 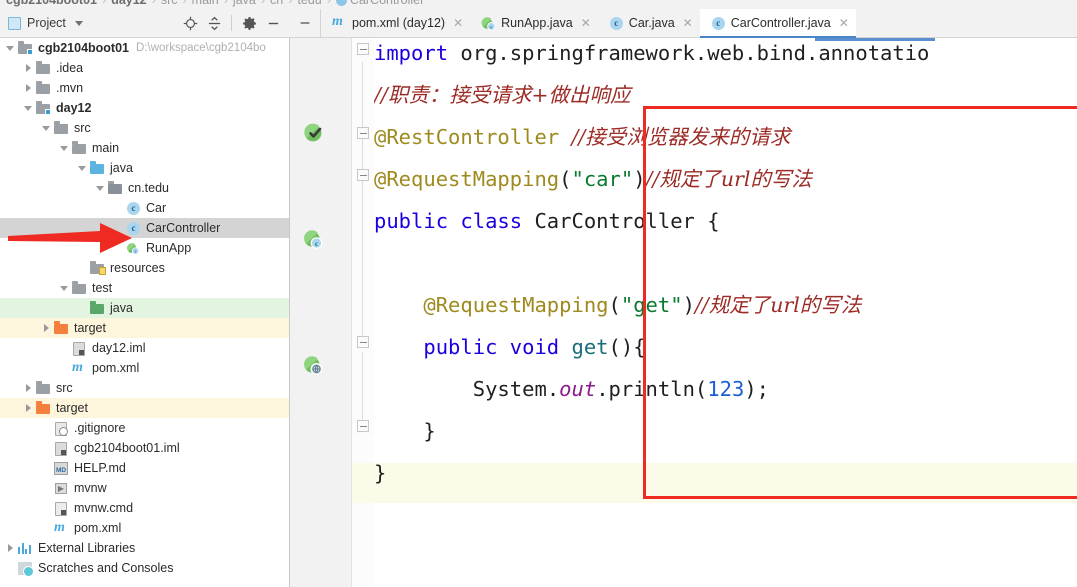 What do you see at coordinates (314, 366) in the screenshot?
I see `spring-request-mapping-icon` at bounding box center [314, 366].